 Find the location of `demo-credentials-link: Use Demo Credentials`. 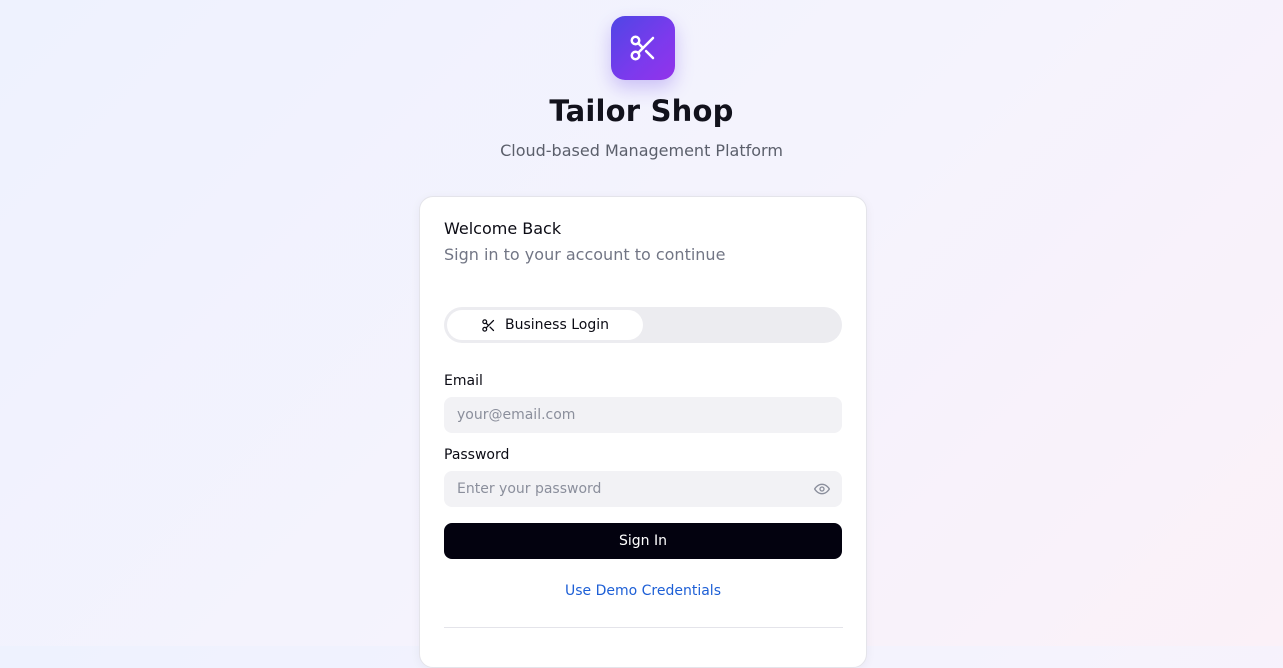

demo-credentials-link: Use Demo Credentials is located at coordinates (643, 591).